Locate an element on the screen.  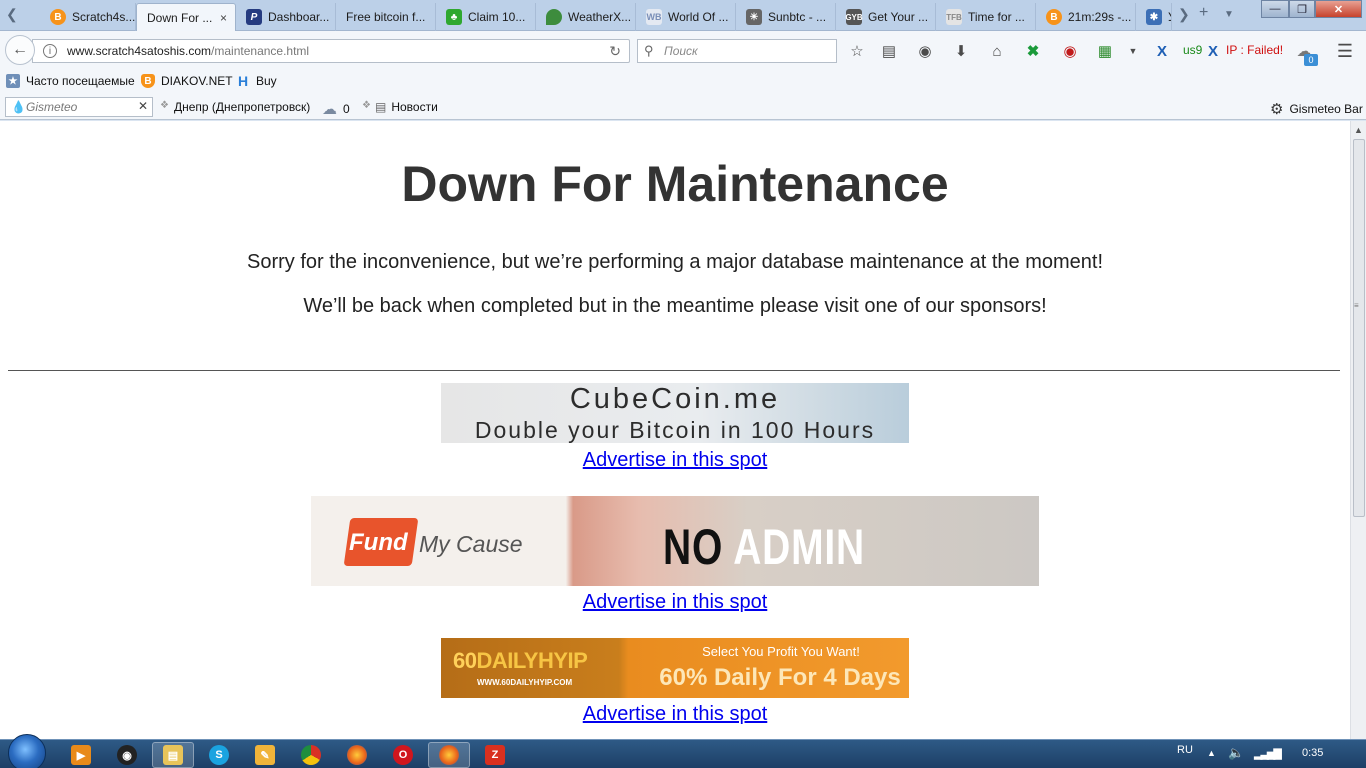
scrollbar-thumb is located at coordinates (1359, 328).